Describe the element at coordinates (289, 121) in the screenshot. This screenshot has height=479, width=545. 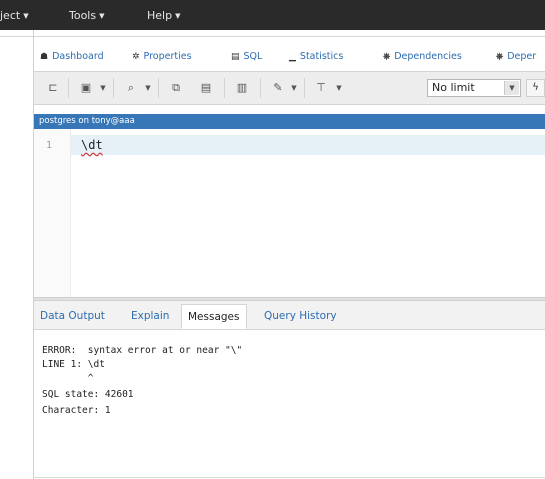
I see `connection-status-bar: postgres on tony@aaa` at that location.